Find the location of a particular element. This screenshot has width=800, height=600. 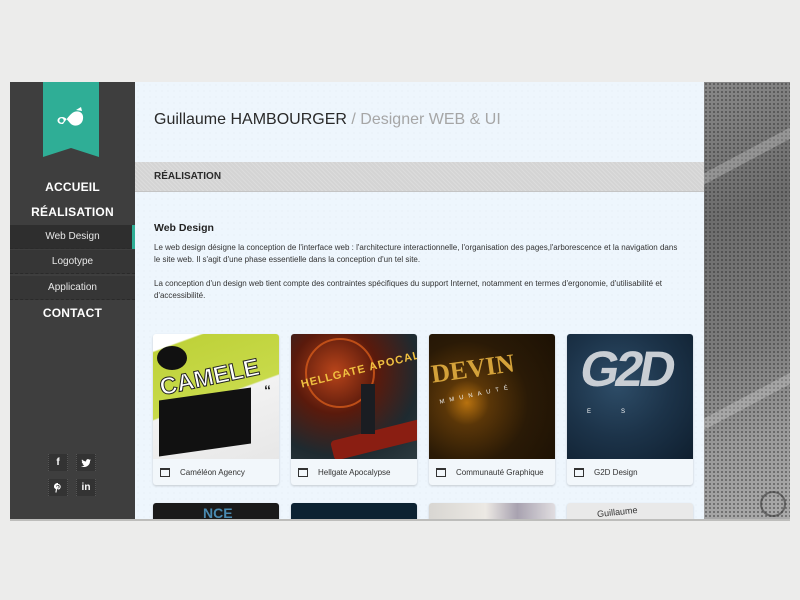

twitter-icon is located at coordinates (86, 462).